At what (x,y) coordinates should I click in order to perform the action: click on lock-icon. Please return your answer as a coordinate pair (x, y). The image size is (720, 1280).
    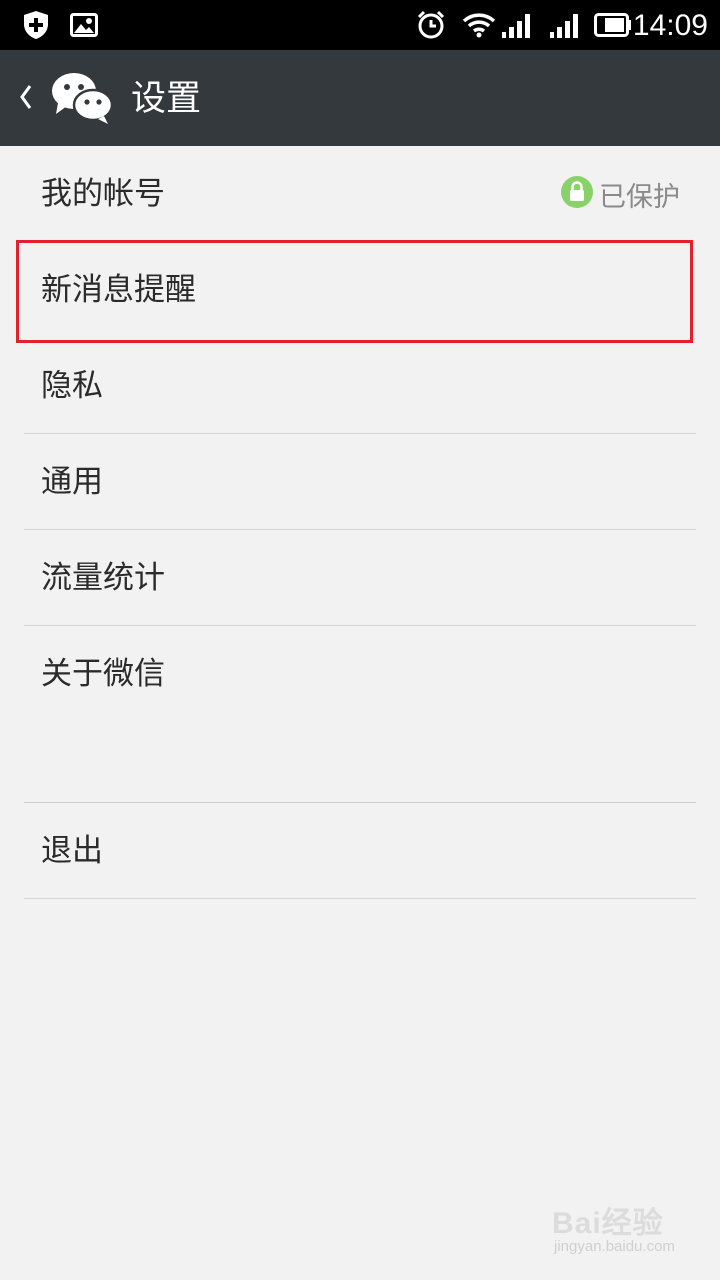
    Looking at the image, I should click on (577, 194).